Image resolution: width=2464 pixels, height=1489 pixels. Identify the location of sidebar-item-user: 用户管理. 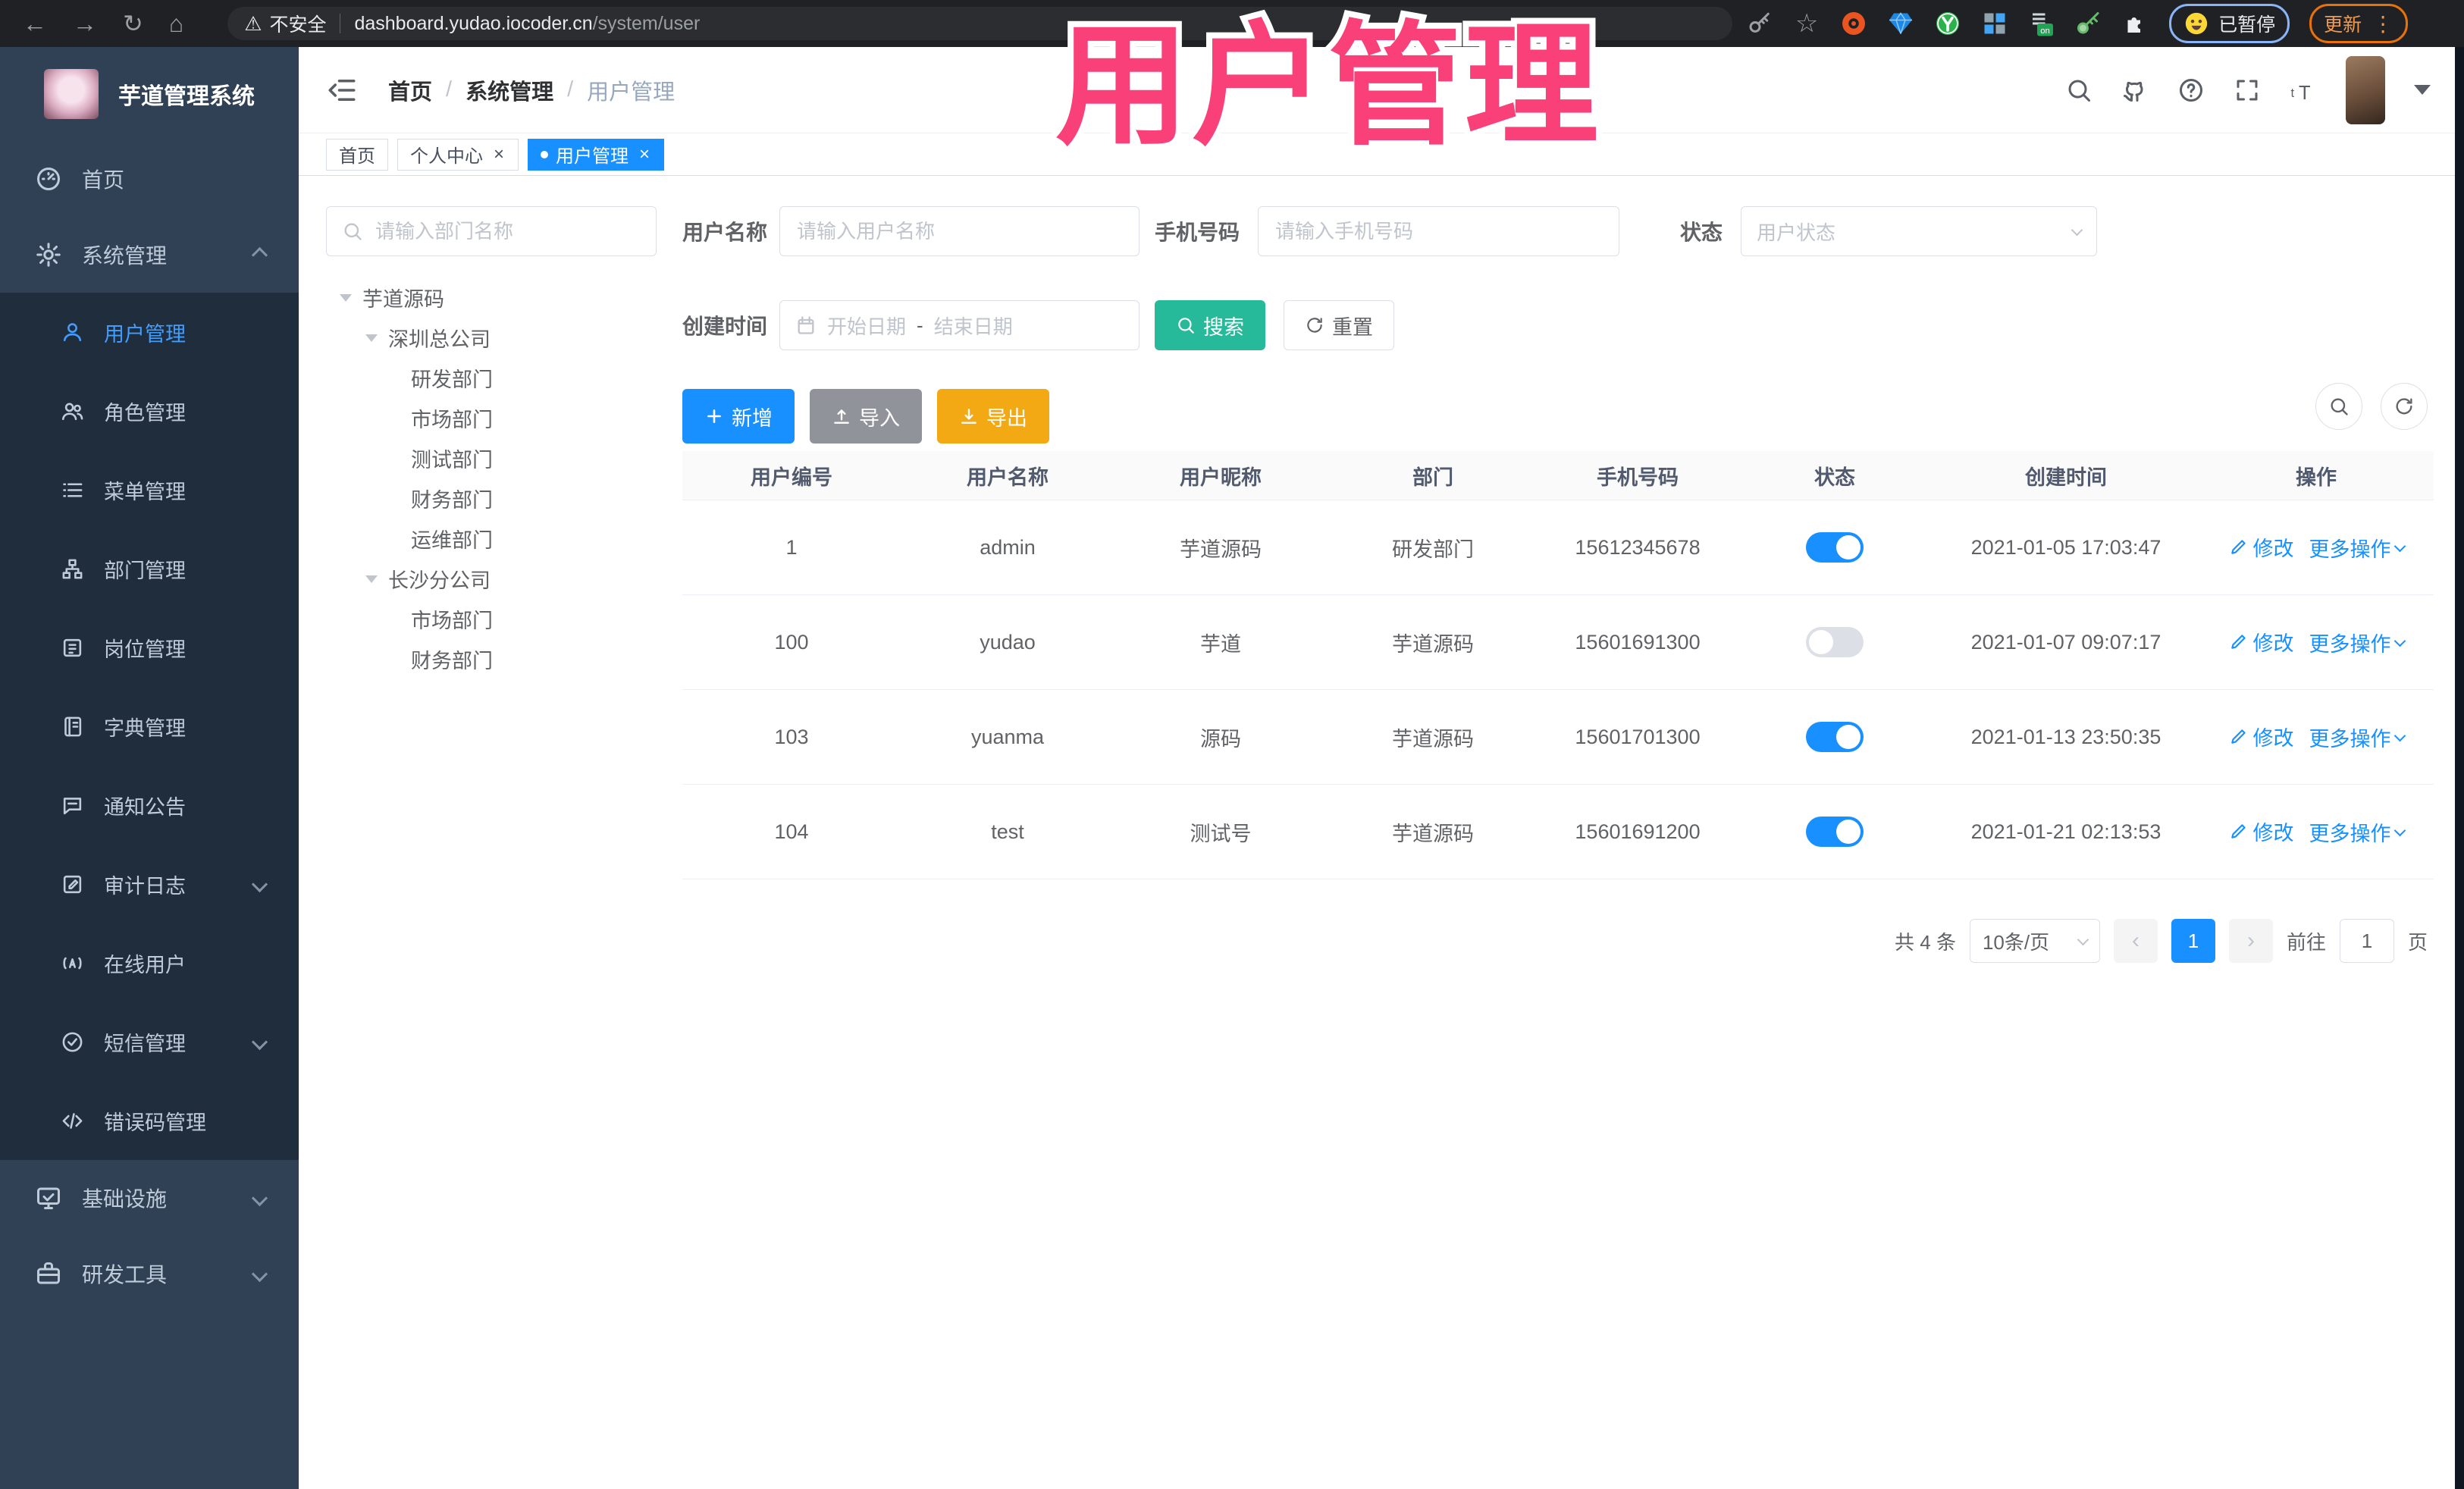
(150, 332).